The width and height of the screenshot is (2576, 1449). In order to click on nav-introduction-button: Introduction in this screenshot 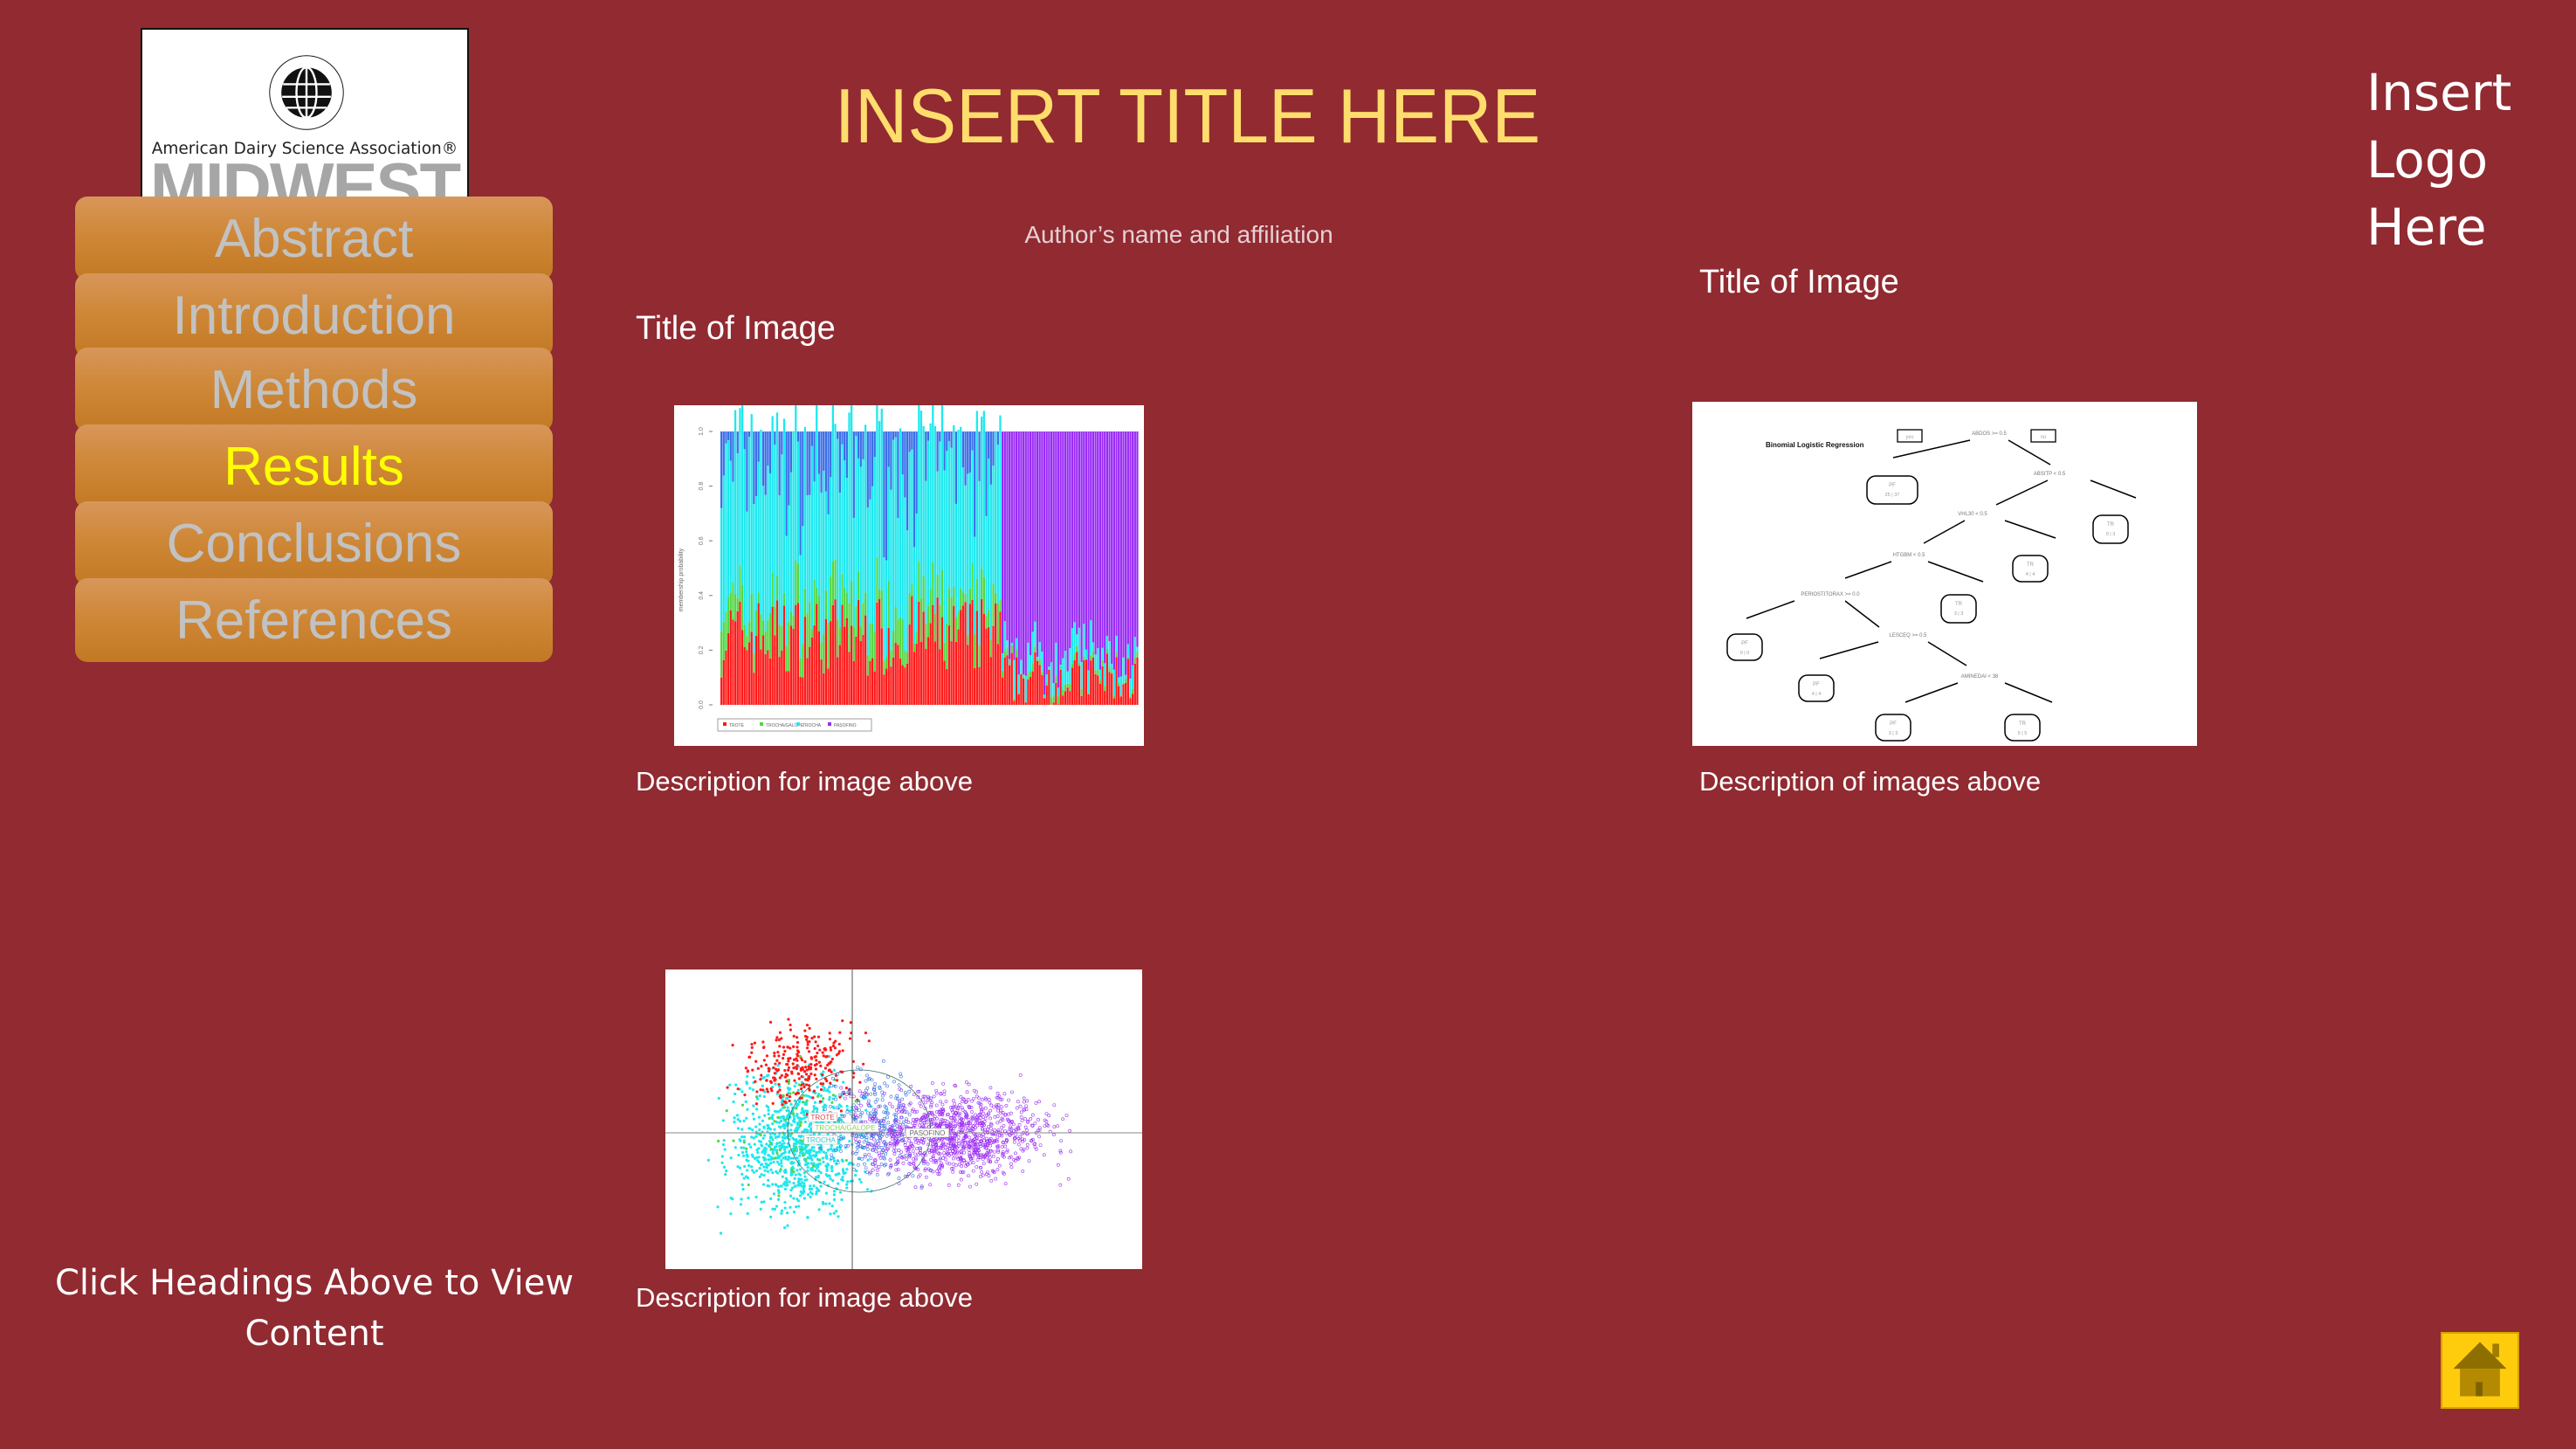, I will do `click(314, 315)`.